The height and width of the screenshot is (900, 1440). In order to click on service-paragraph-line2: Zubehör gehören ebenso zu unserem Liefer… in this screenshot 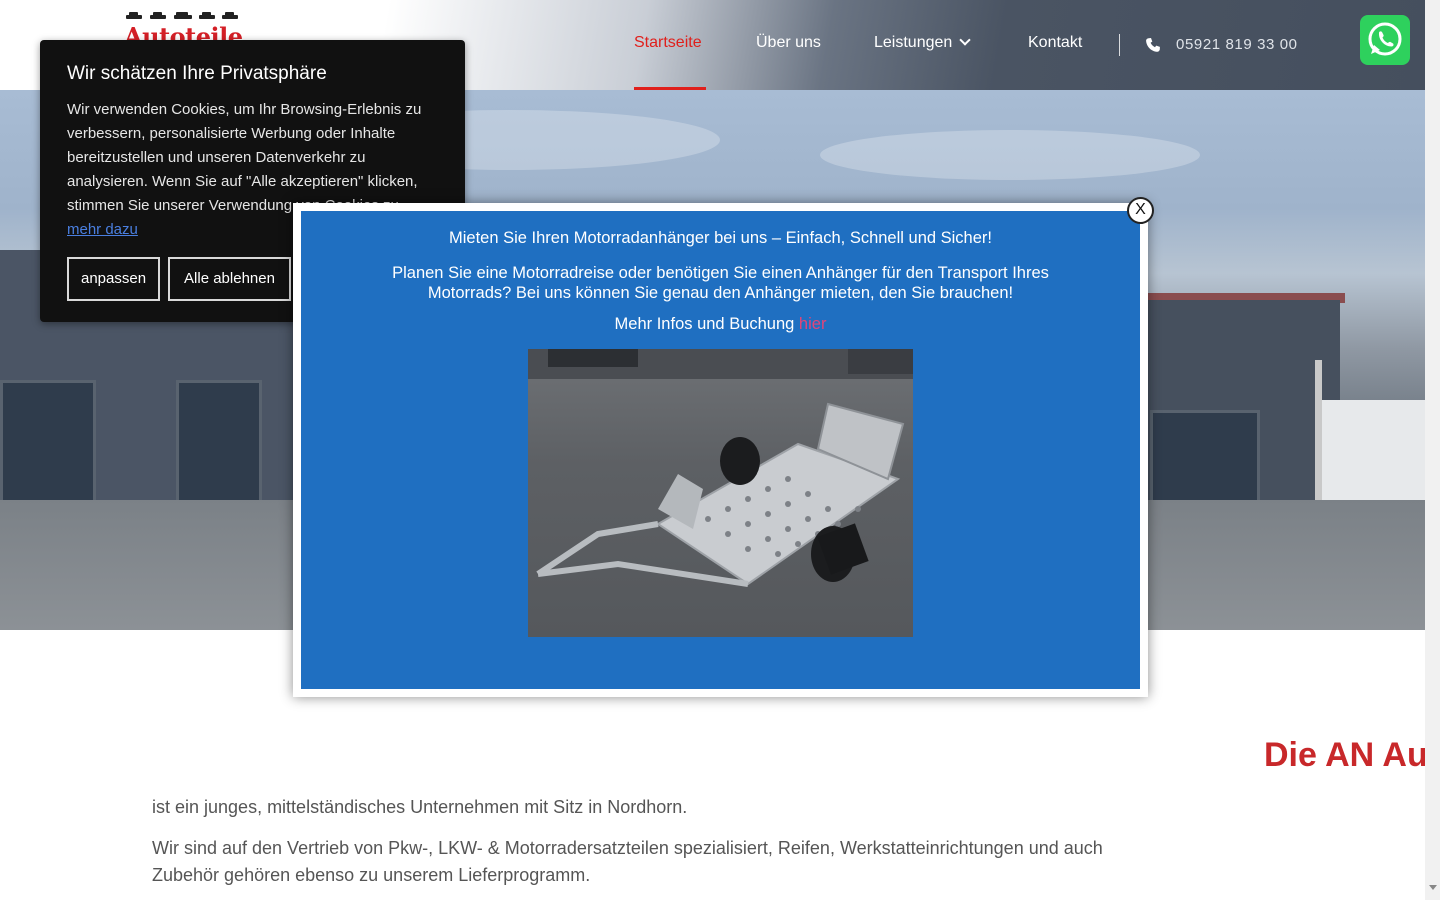, I will do `click(371, 875)`.